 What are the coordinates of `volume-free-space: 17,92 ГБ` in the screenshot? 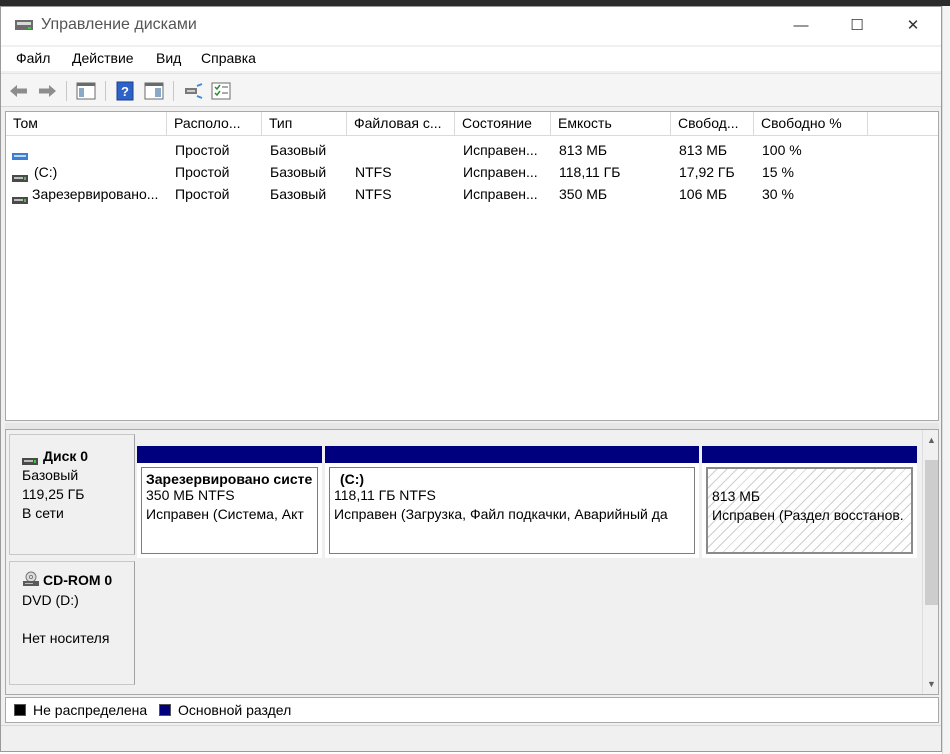 It's located at (707, 172).